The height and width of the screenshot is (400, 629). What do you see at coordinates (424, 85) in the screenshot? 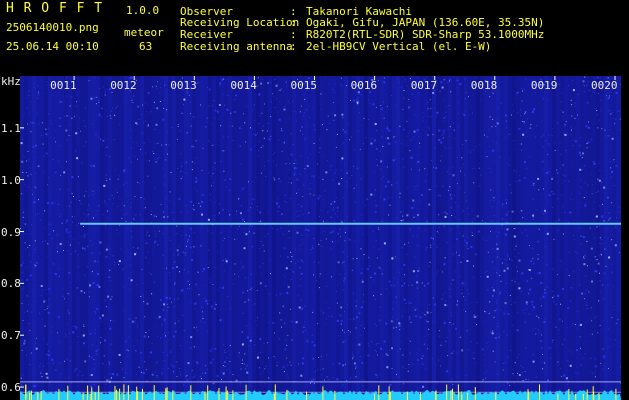
I see `time-label: 0017` at bounding box center [424, 85].